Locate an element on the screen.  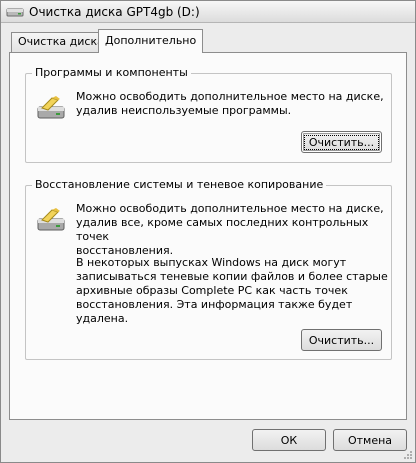
tab-more-options: Дополнительно is located at coordinates (151, 41).